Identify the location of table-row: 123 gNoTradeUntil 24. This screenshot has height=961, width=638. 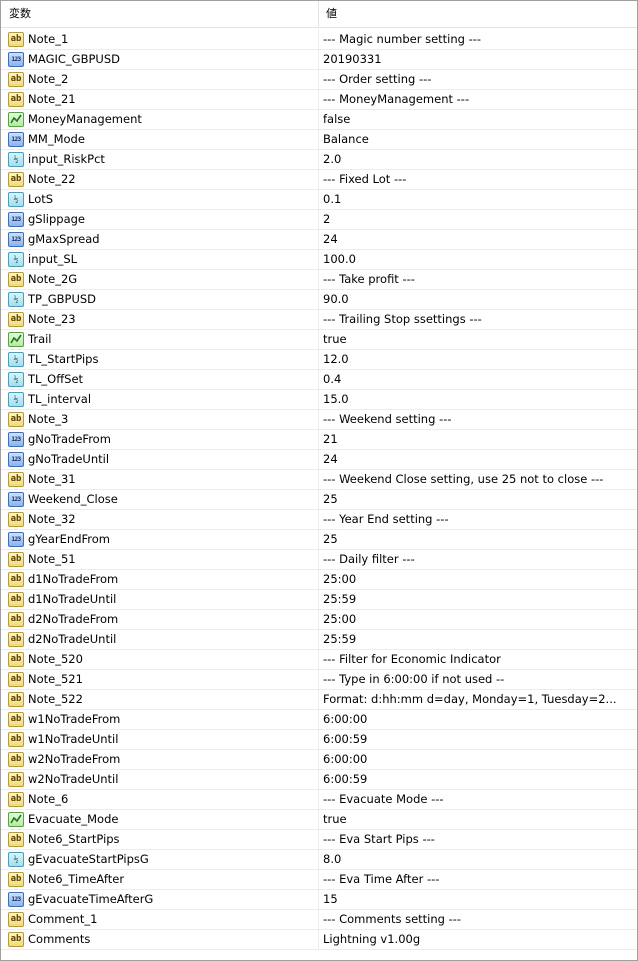
(319, 460).